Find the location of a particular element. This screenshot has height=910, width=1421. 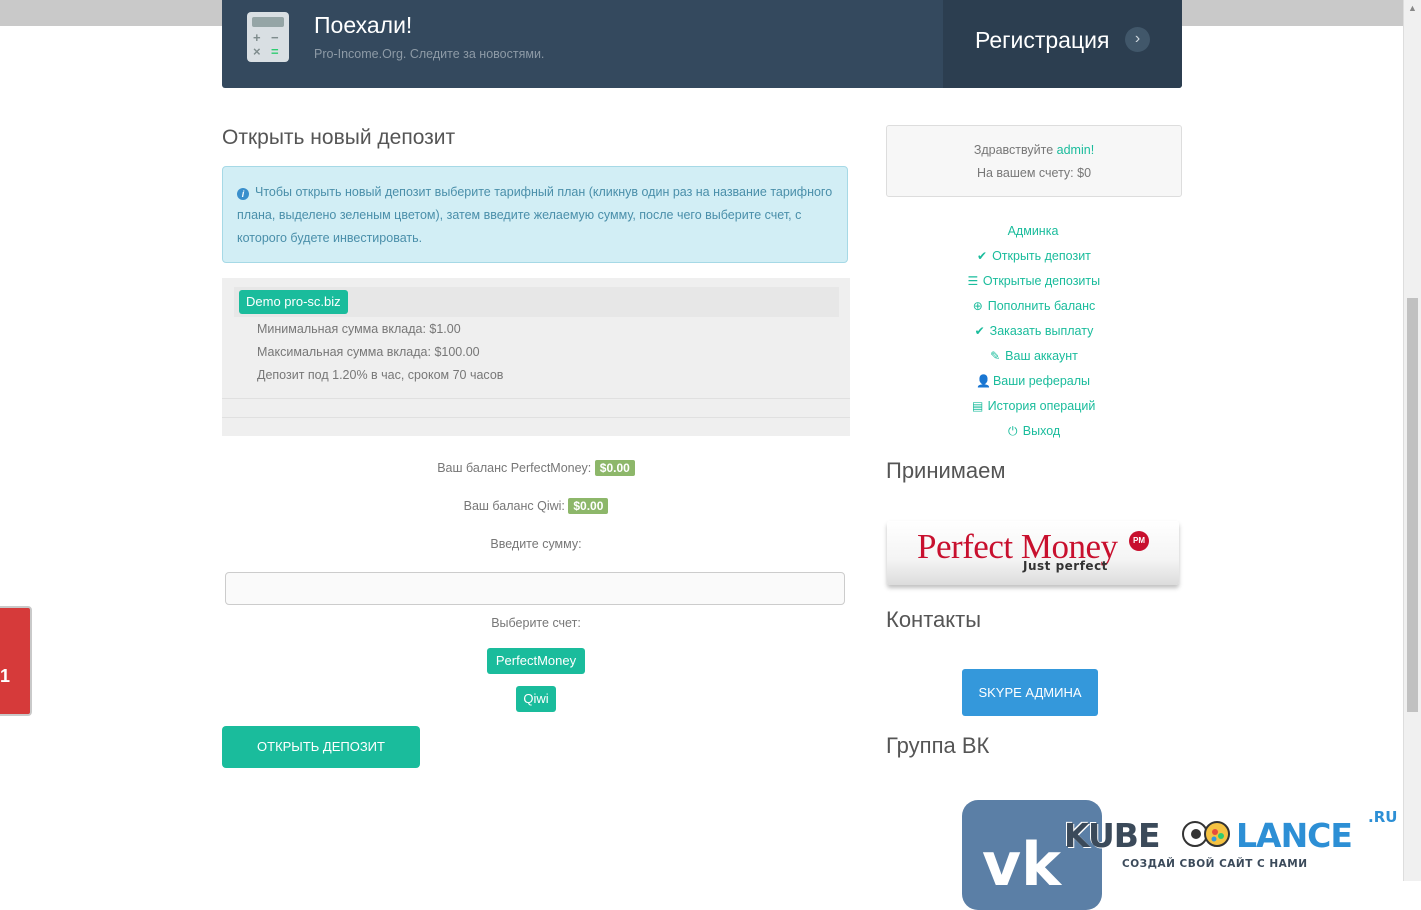

menu-label: История операций is located at coordinates (1042, 406).